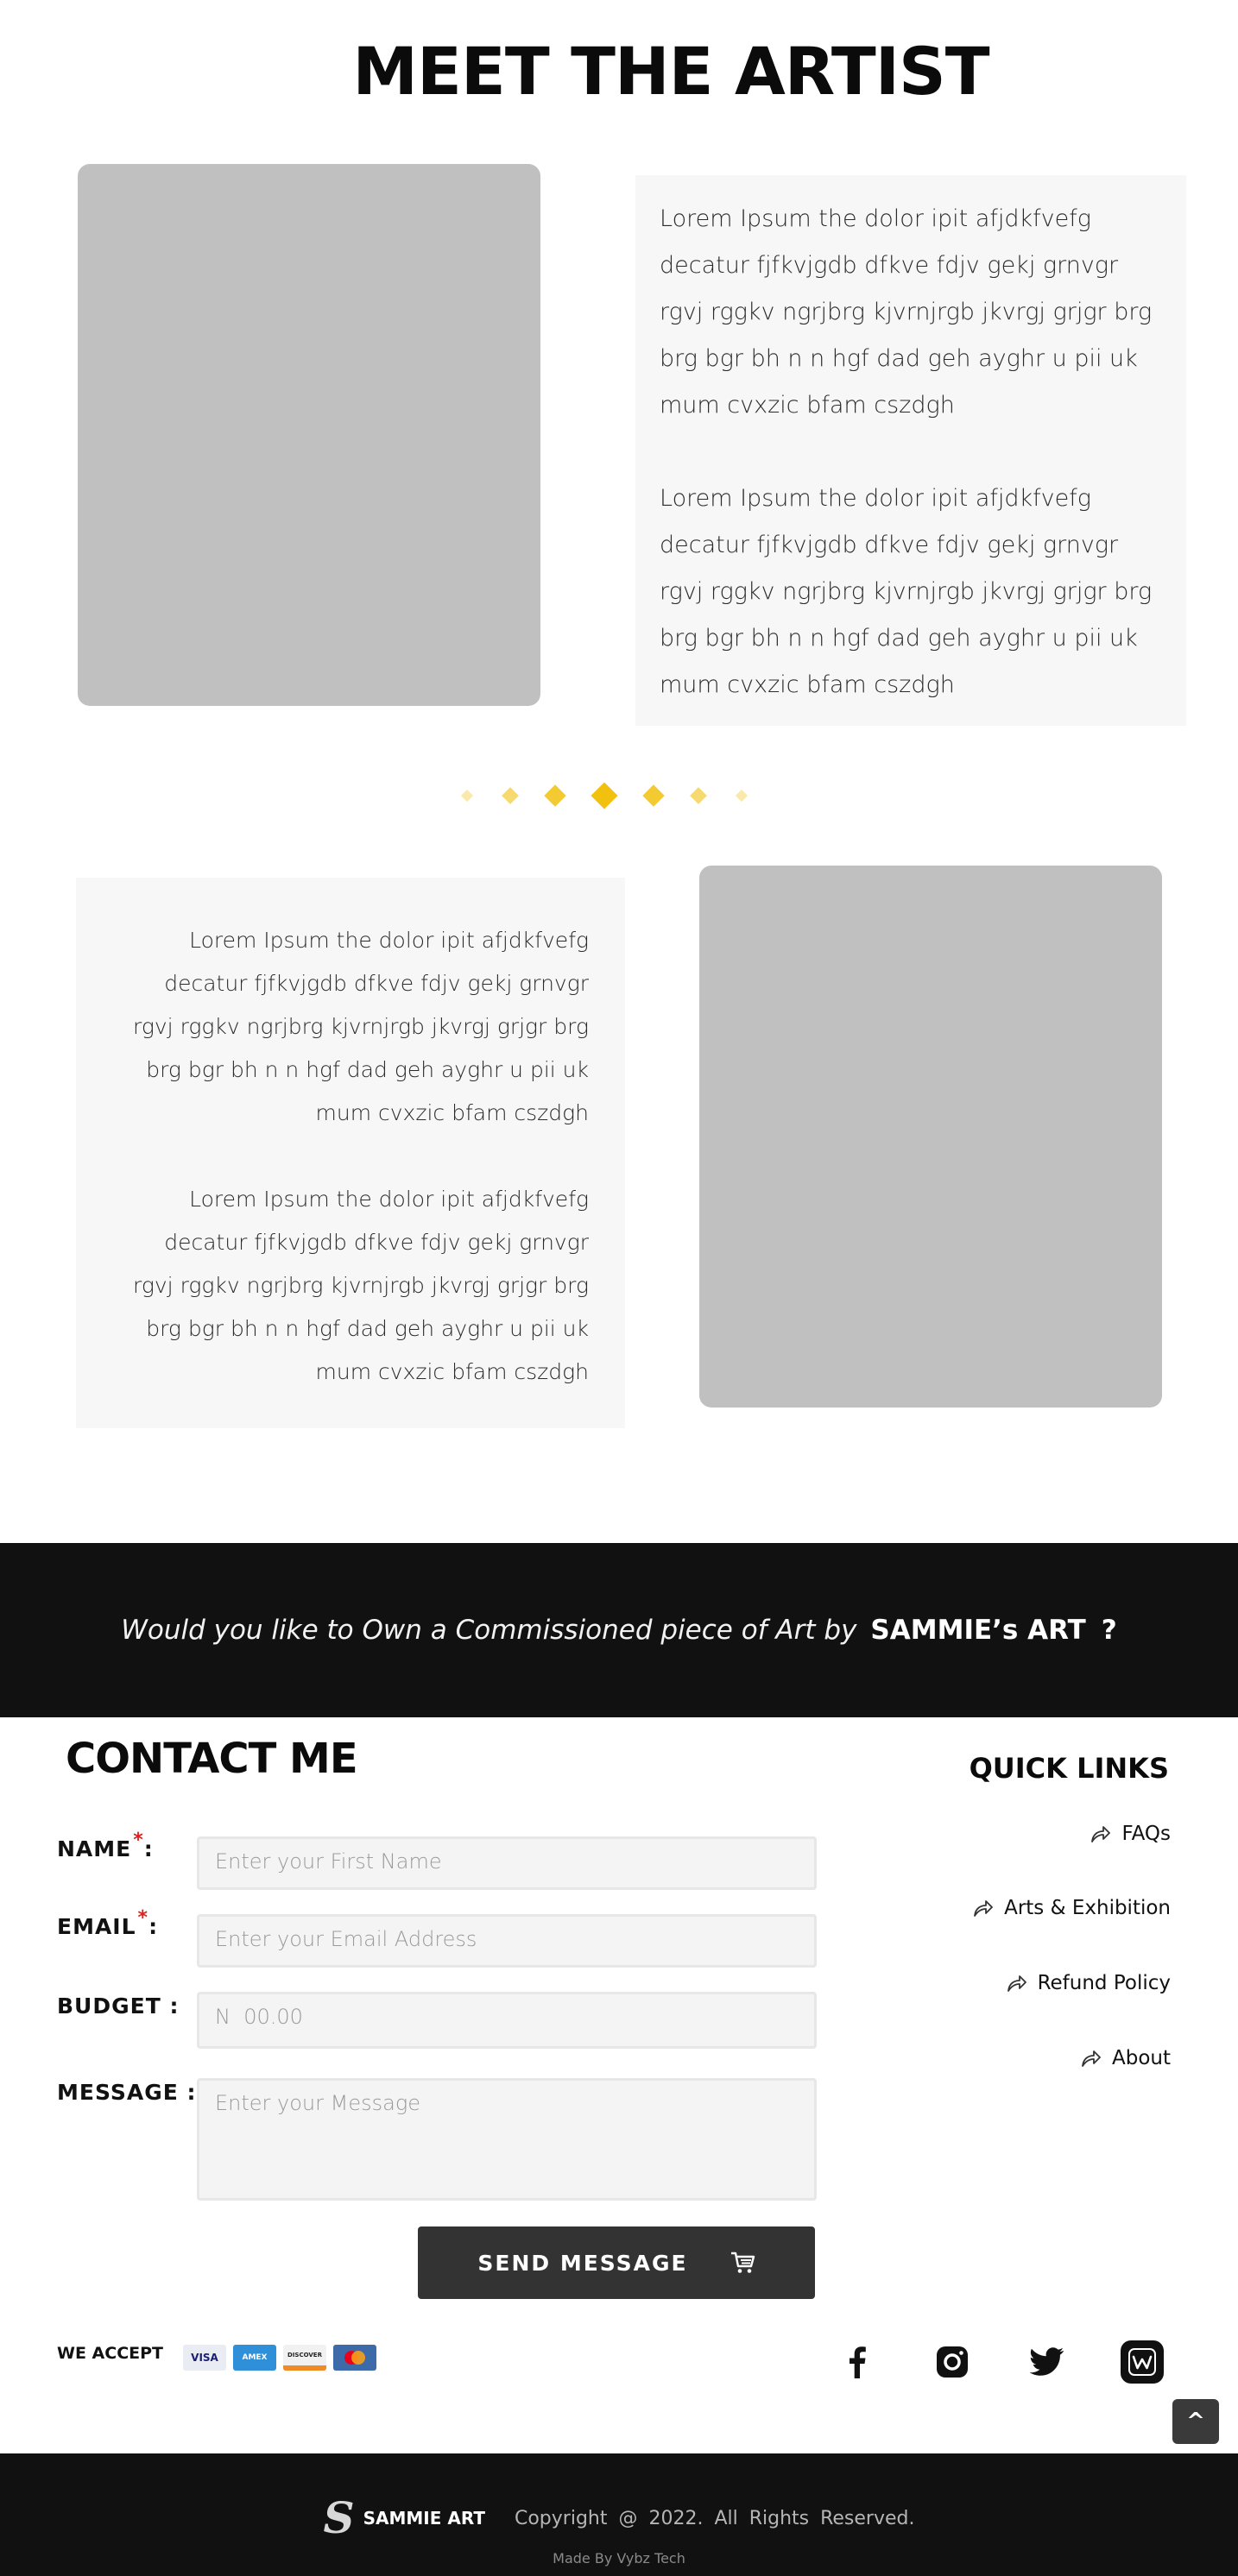 The height and width of the screenshot is (2576, 1238). Describe the element at coordinates (582, 2263) in the screenshot. I see `send-message-label: SEND MESSAGE` at that location.